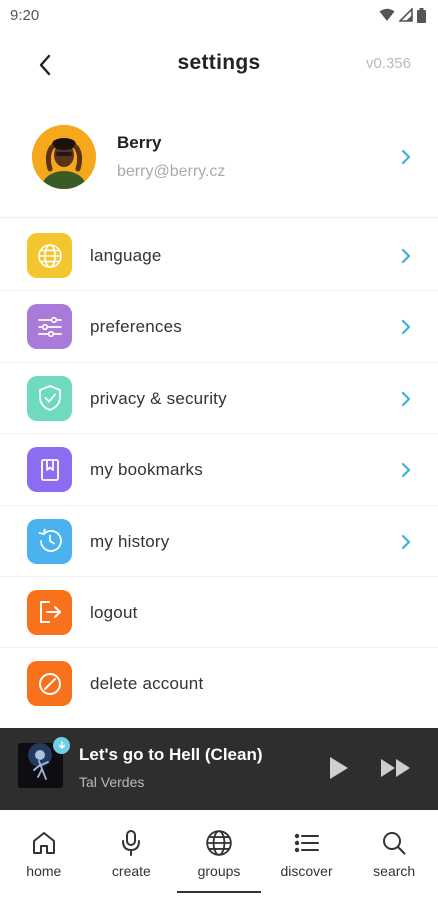 The height and width of the screenshot is (900, 438). I want to click on nav-item-discover: discover, so click(307, 855).